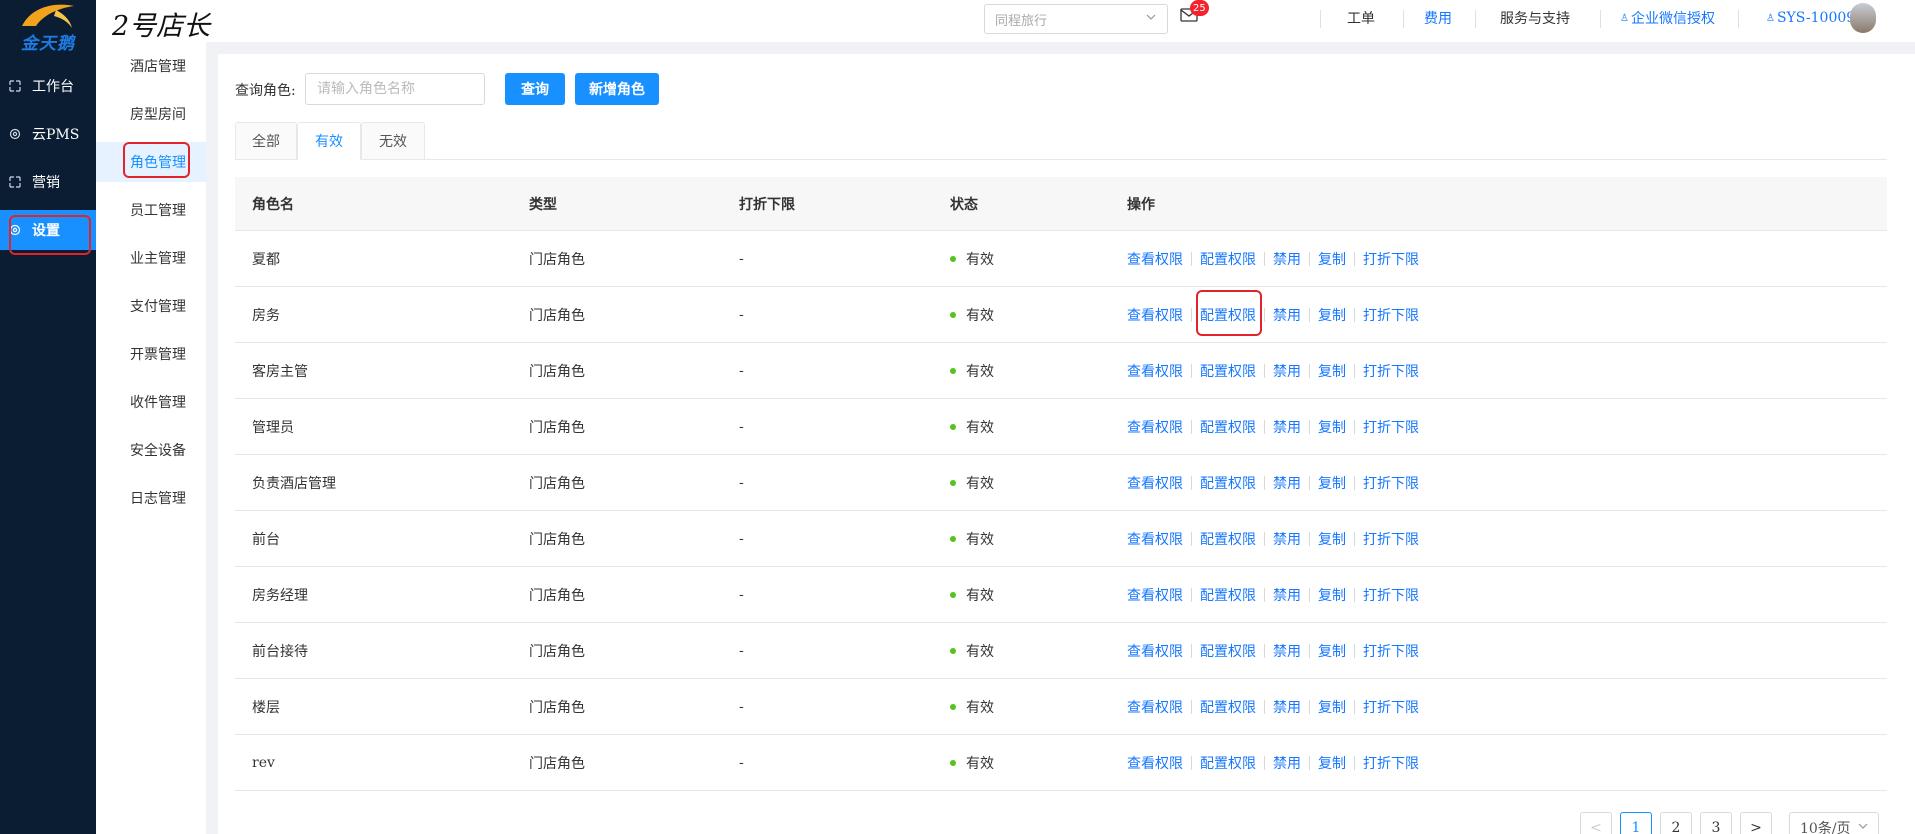  What do you see at coordinates (53, 87) in the screenshot?
I see `rail-item-label: 工作台` at bounding box center [53, 87].